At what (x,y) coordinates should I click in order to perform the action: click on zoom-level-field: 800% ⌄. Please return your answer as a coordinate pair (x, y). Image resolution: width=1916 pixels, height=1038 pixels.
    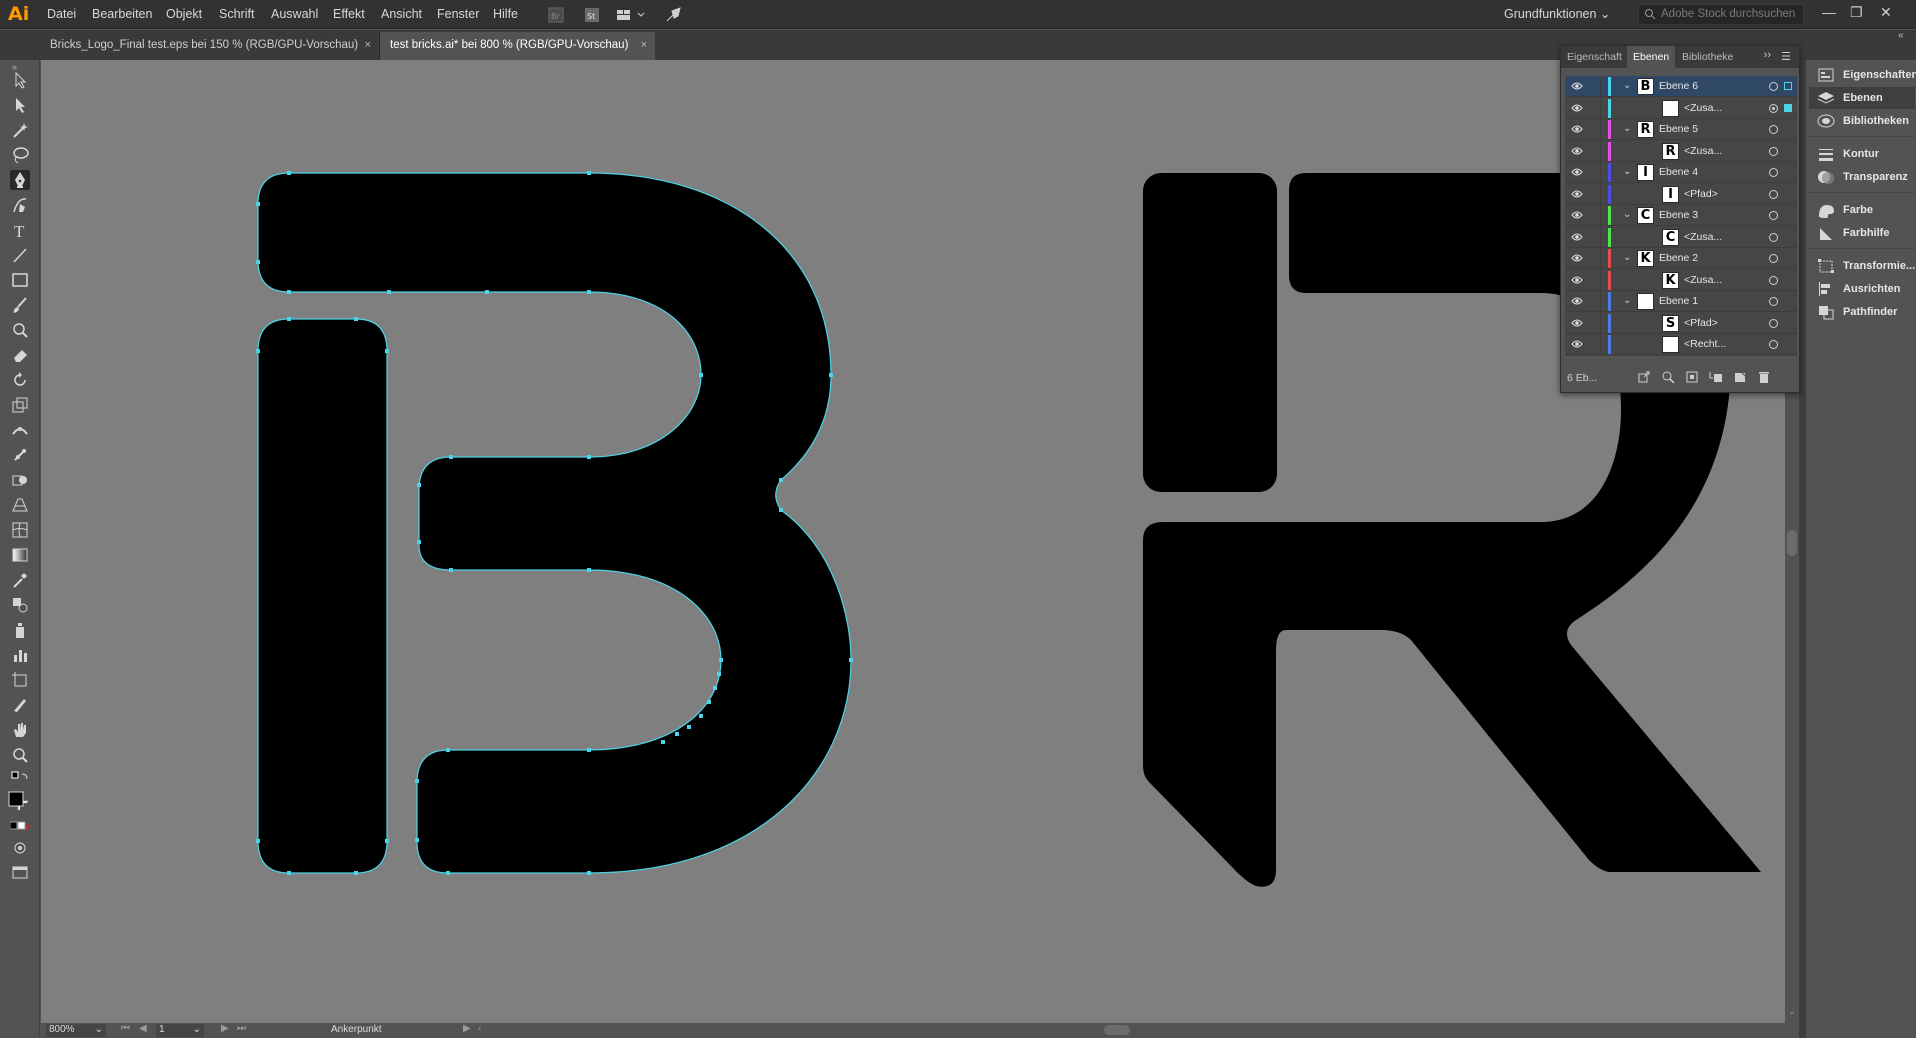
    Looking at the image, I should click on (76, 1030).